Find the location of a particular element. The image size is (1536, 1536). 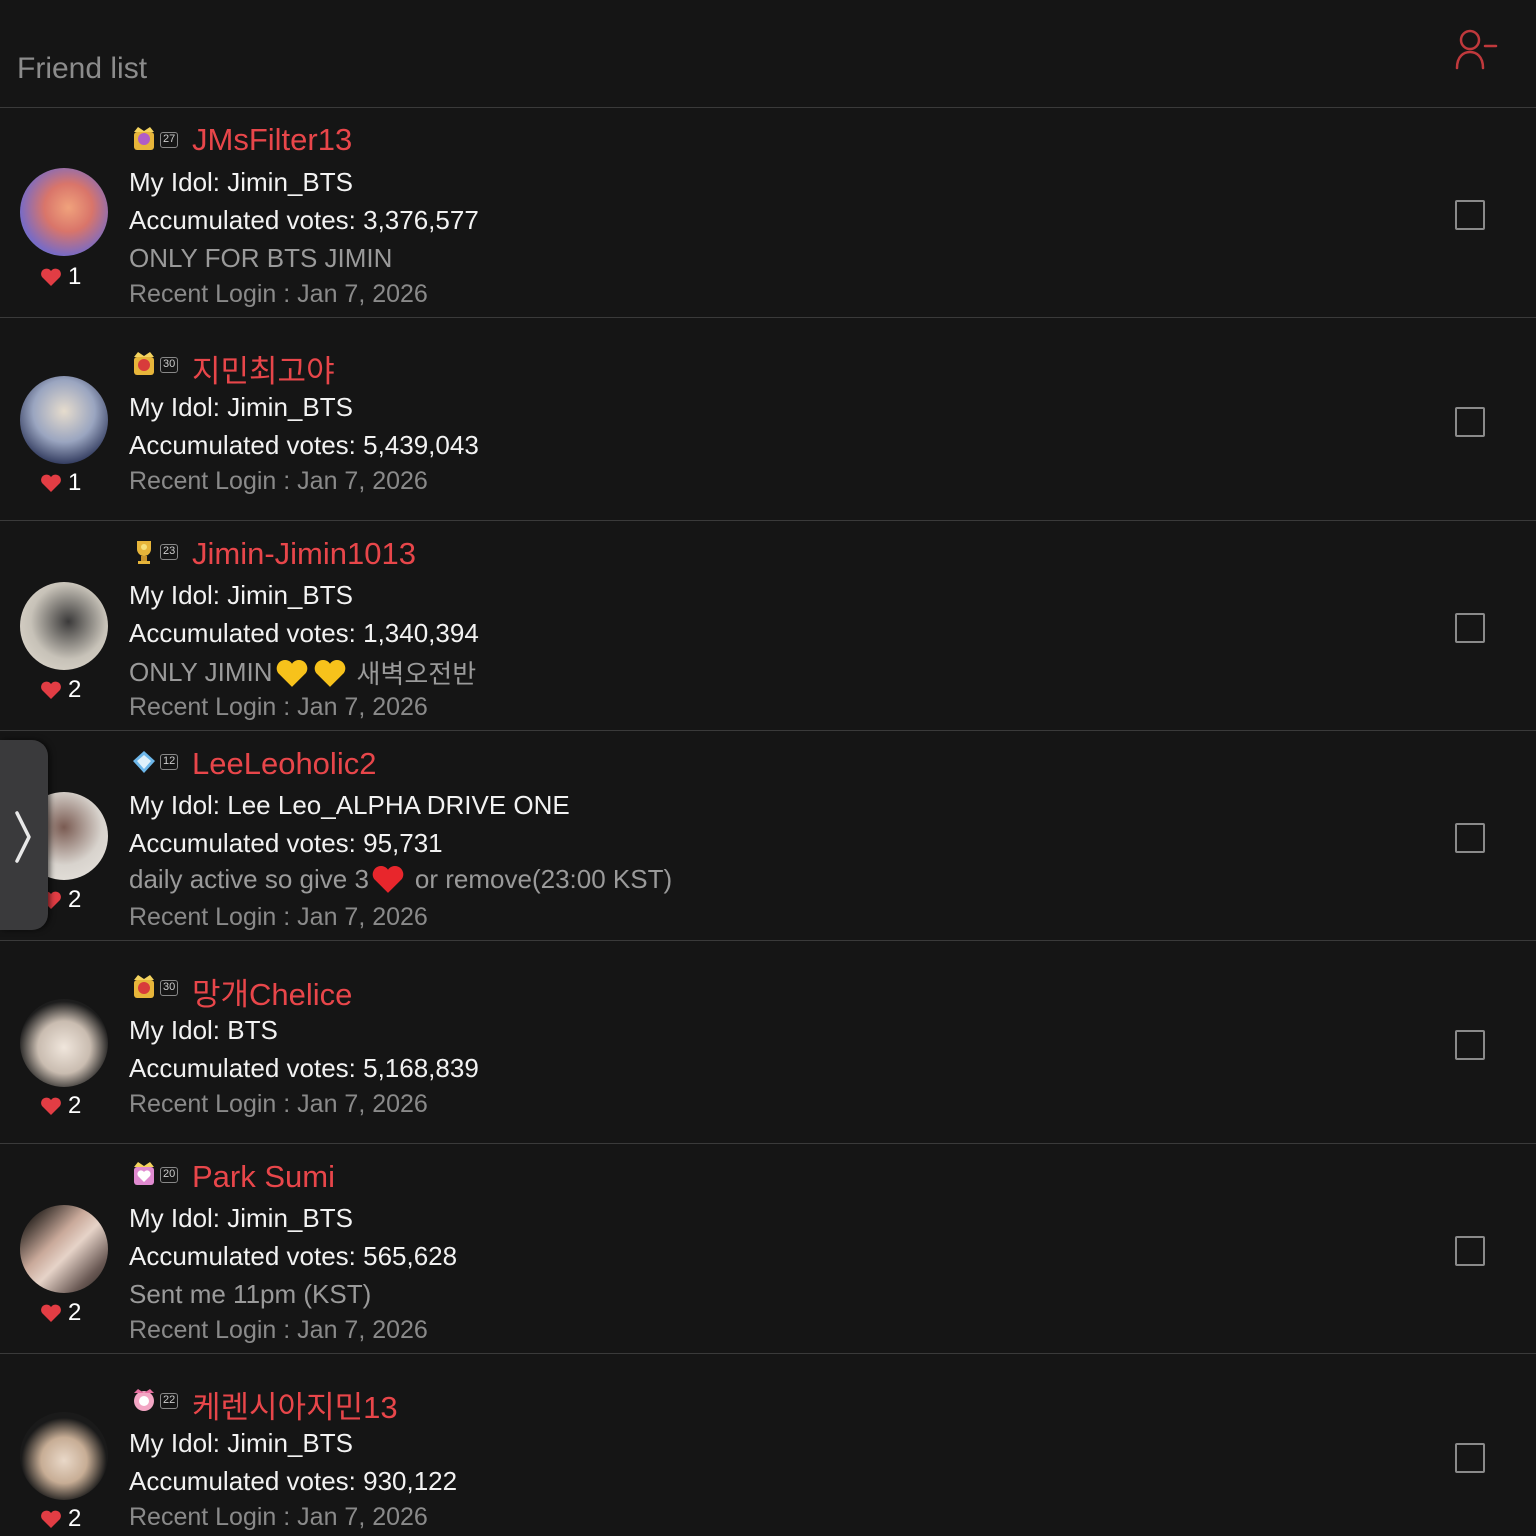

status-message: ONLY JIMIN 새벽오전반 is located at coordinates (303, 673).